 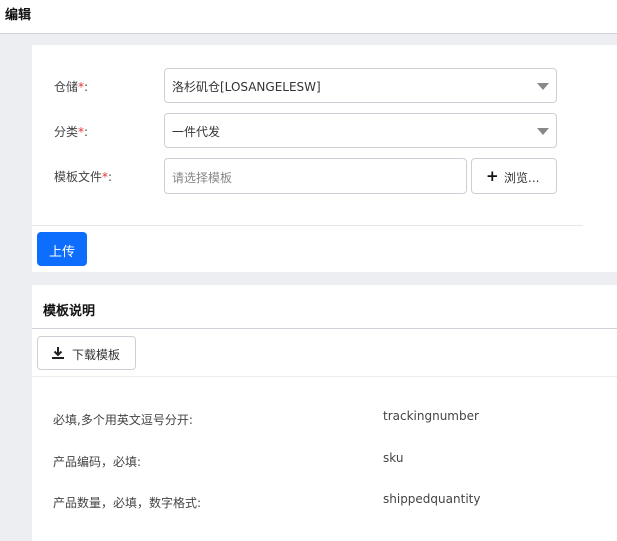 What do you see at coordinates (71, 132) in the screenshot?
I see `category-label: 分类*:` at bounding box center [71, 132].